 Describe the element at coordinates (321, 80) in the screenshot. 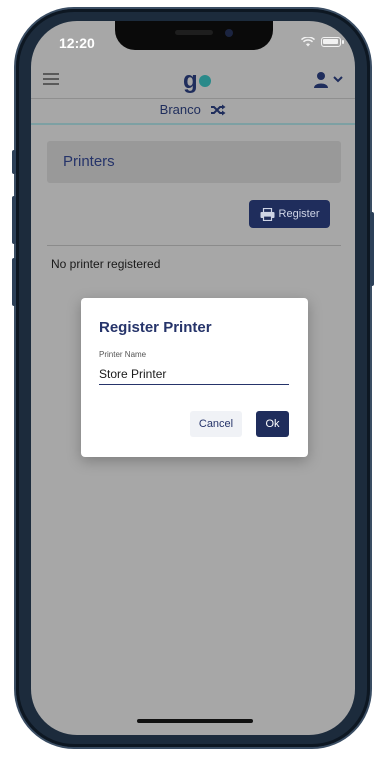

I see `user-icon` at that location.